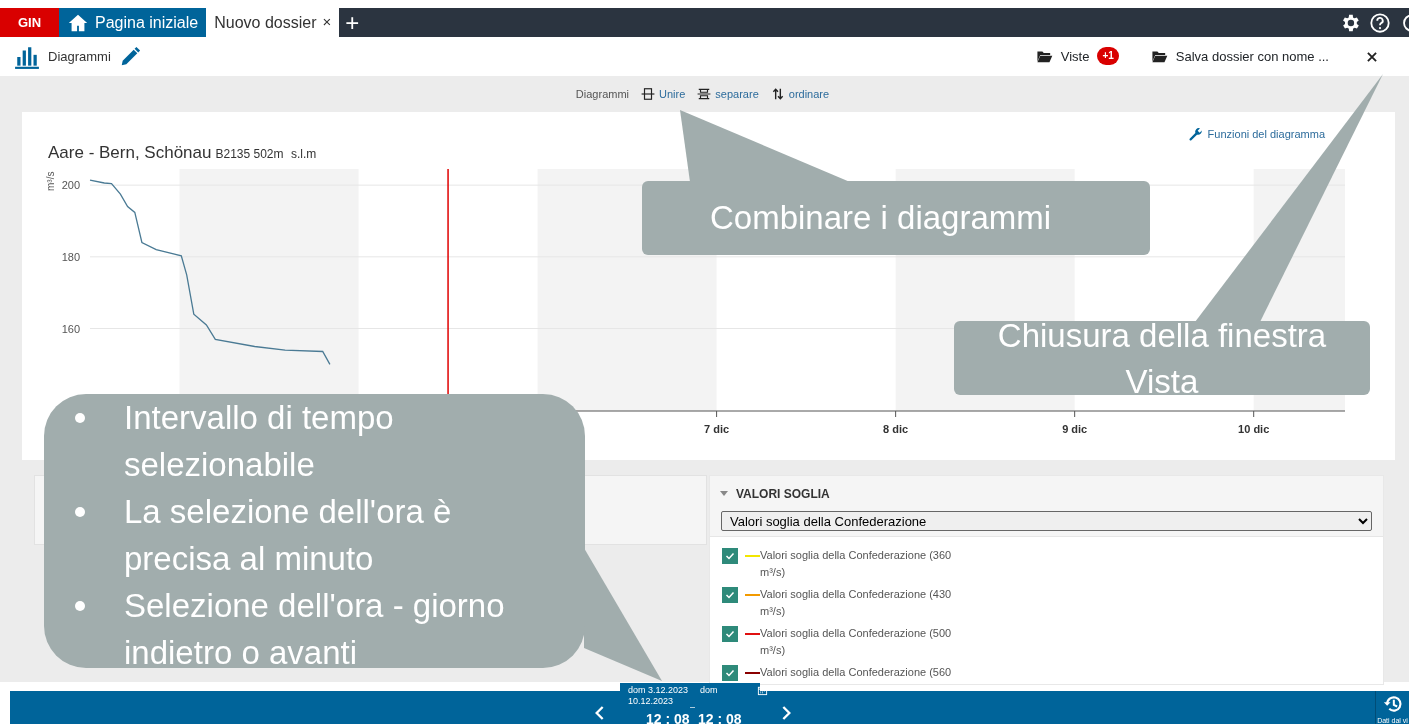  Describe the element at coordinates (783, 494) in the screenshot. I see `section-title: VALORI SOGLIA` at that location.